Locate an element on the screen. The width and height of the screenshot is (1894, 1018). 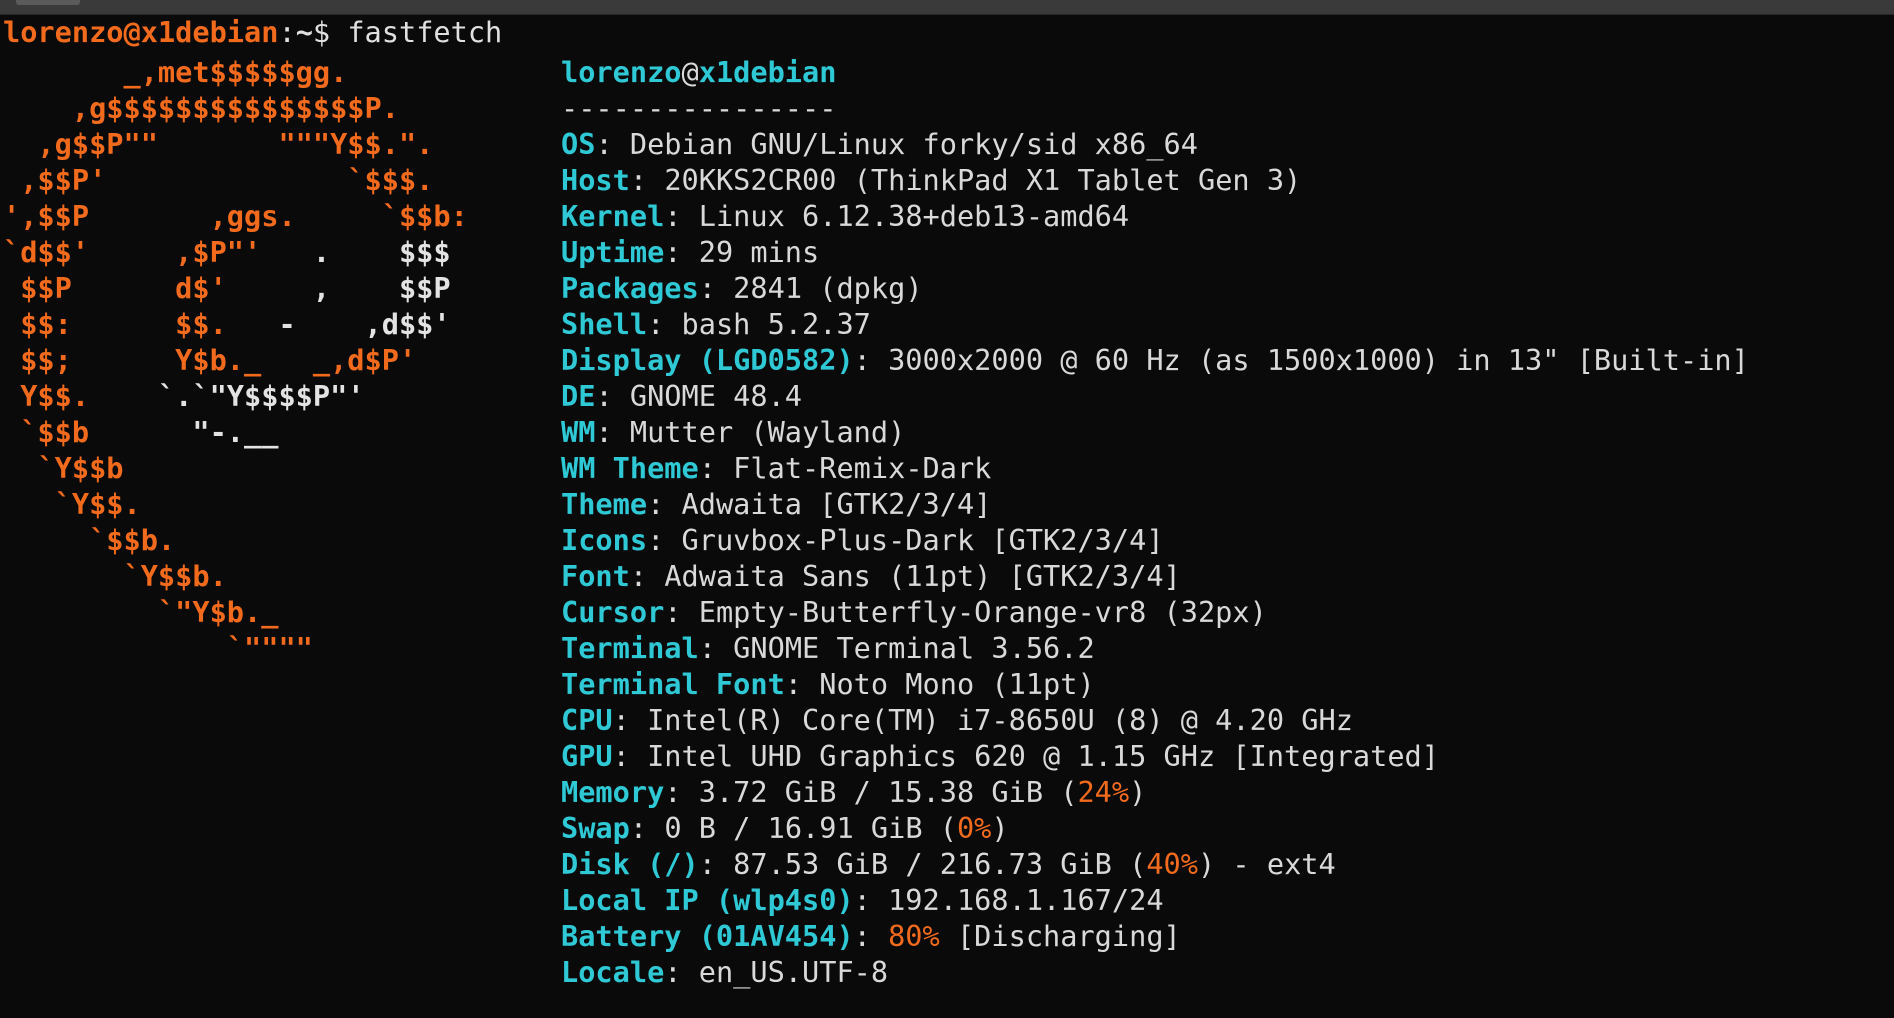
logo-line: `Y$$b. is located at coordinates (235, 576).